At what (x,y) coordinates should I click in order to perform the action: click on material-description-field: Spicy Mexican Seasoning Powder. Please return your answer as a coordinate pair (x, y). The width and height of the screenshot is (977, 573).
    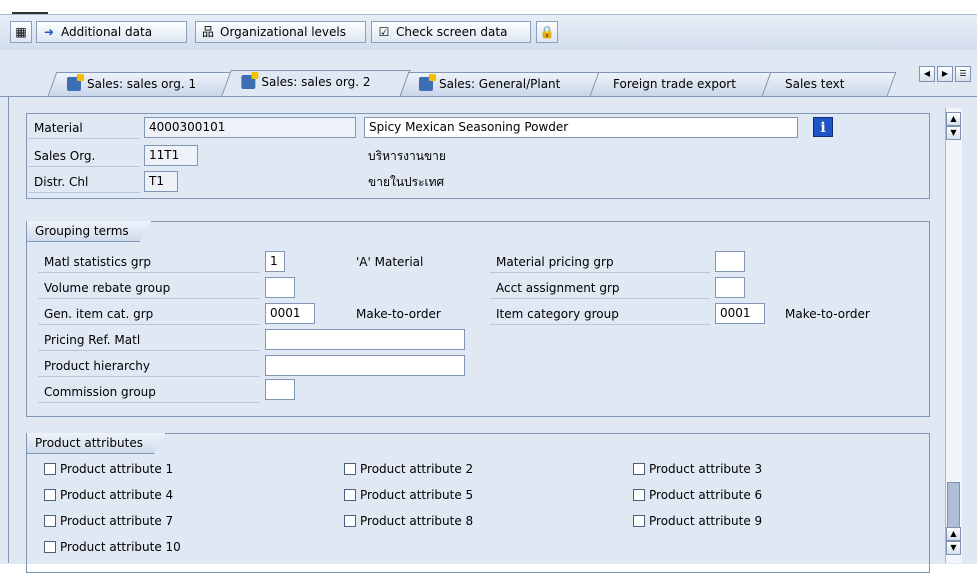
    Looking at the image, I should click on (581, 127).